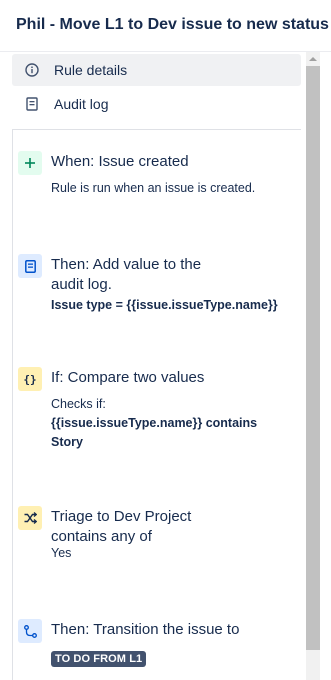 The image size is (331, 680). I want to click on step-heading: Then: Transition the issue to, so click(145, 629).